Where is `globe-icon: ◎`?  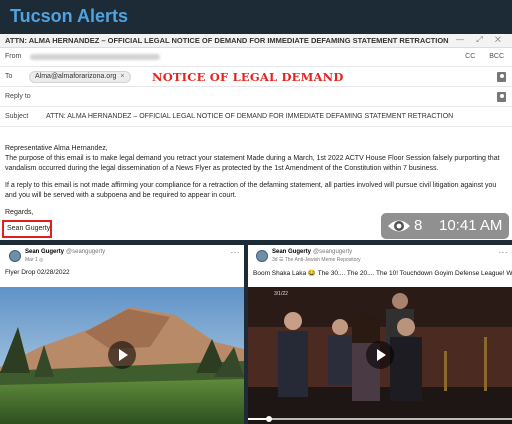 globe-icon: ◎ is located at coordinates (41, 260).